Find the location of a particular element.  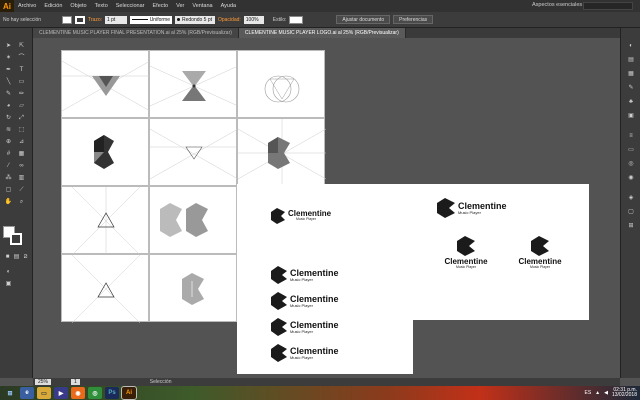

artboard-logo-horizontal: Clementine Music Player is located at coordinates (325, 218).